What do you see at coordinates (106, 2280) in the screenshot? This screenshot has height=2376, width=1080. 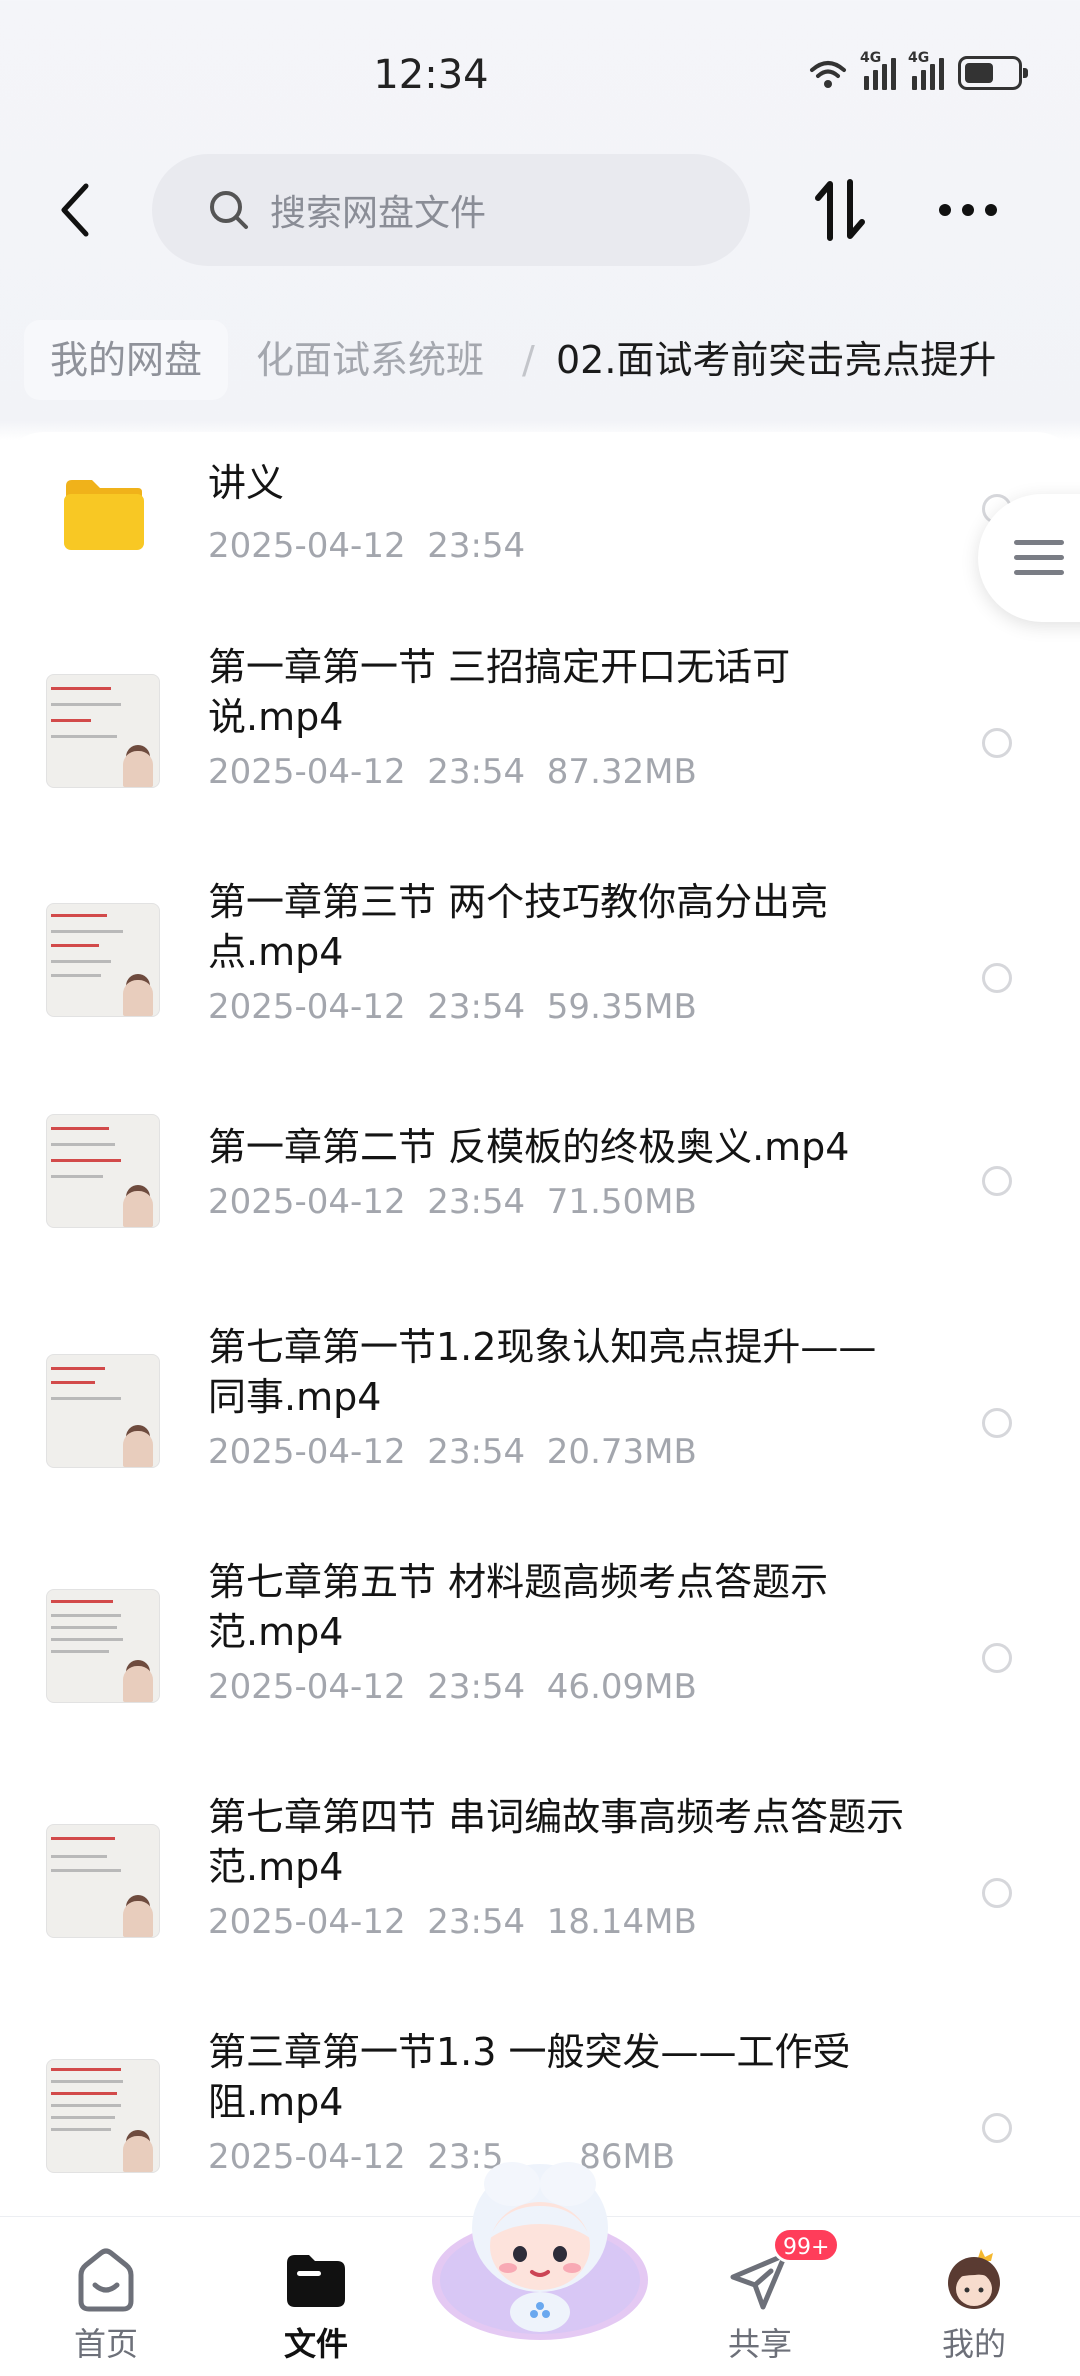 I see `home-icon` at bounding box center [106, 2280].